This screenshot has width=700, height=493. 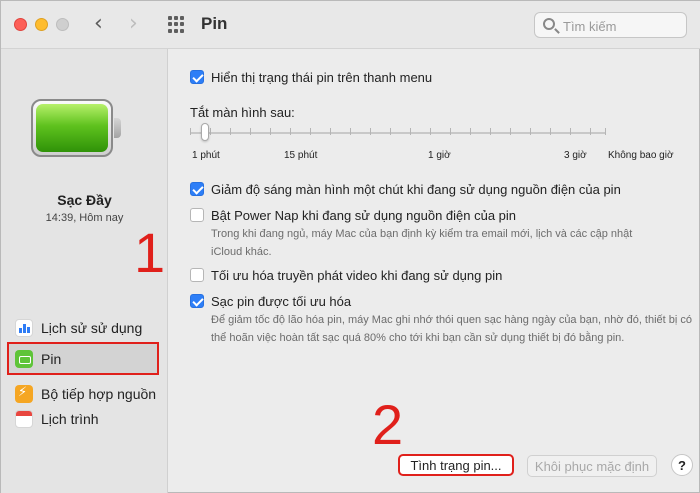 What do you see at coordinates (62, 24) in the screenshot?
I see `zoom-button` at bounding box center [62, 24].